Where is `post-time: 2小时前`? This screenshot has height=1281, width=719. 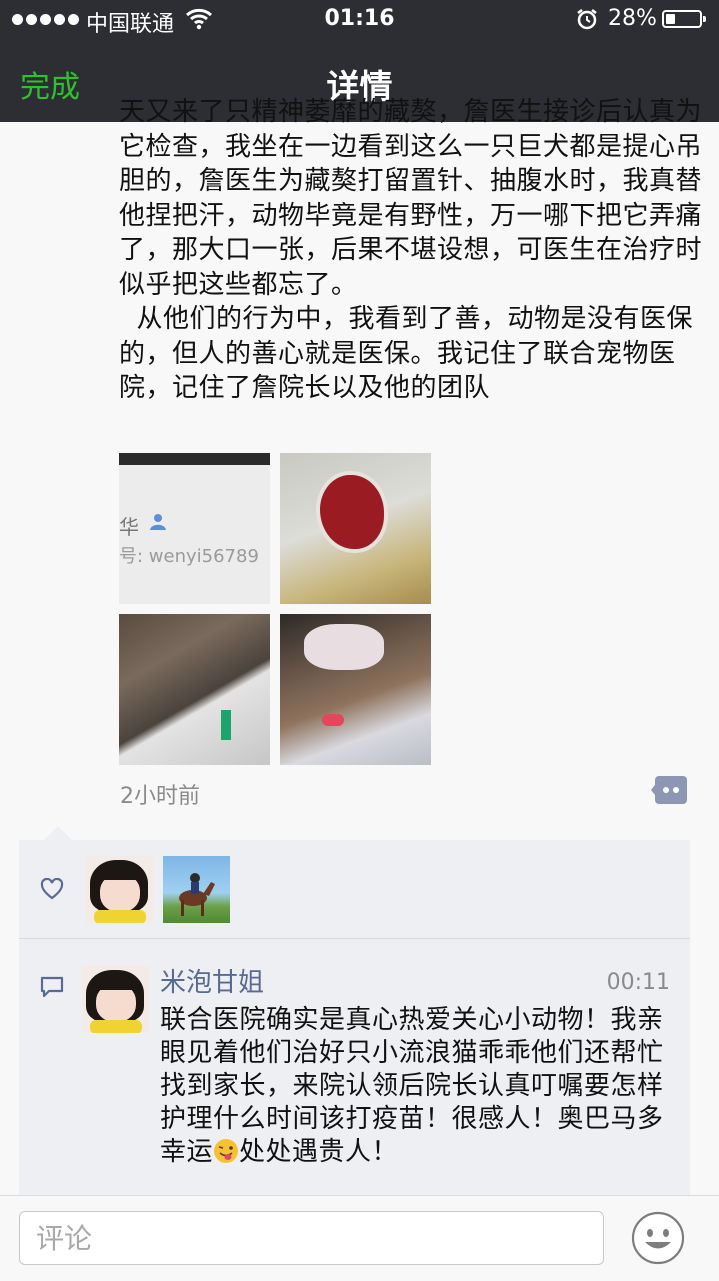 post-time: 2小时前 is located at coordinates (160, 796).